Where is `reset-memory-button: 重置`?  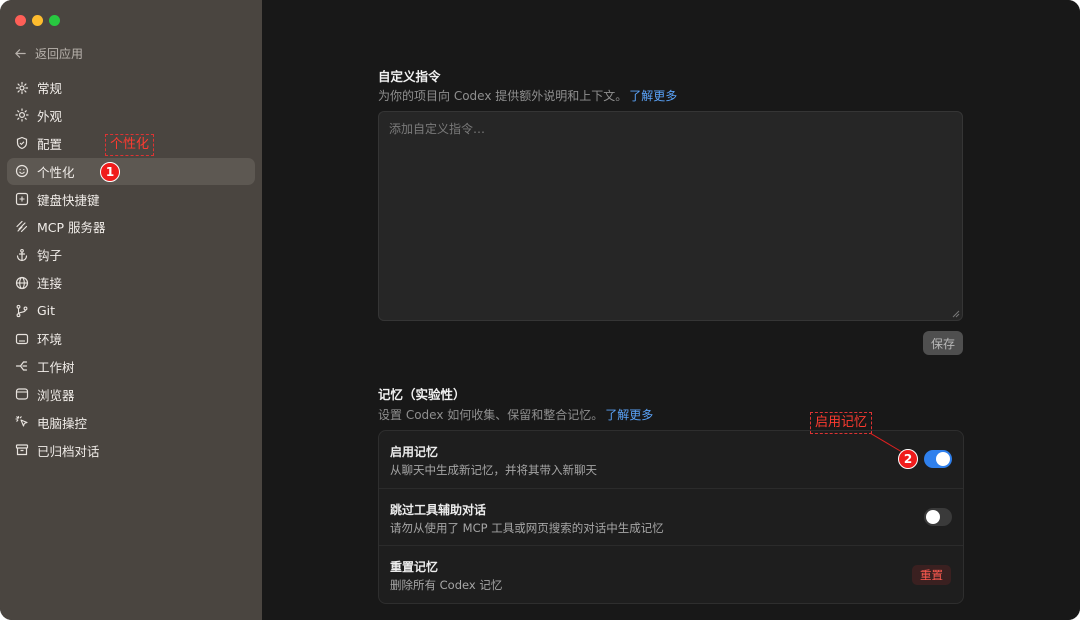
reset-memory-button: 重置 is located at coordinates (931, 575).